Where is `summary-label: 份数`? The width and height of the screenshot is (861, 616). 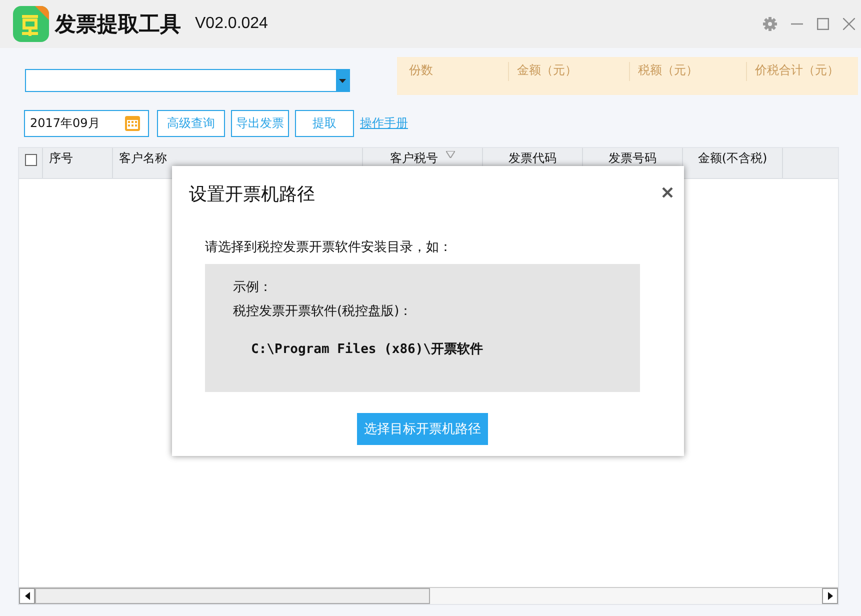
summary-label: 份数 is located at coordinates (458, 71).